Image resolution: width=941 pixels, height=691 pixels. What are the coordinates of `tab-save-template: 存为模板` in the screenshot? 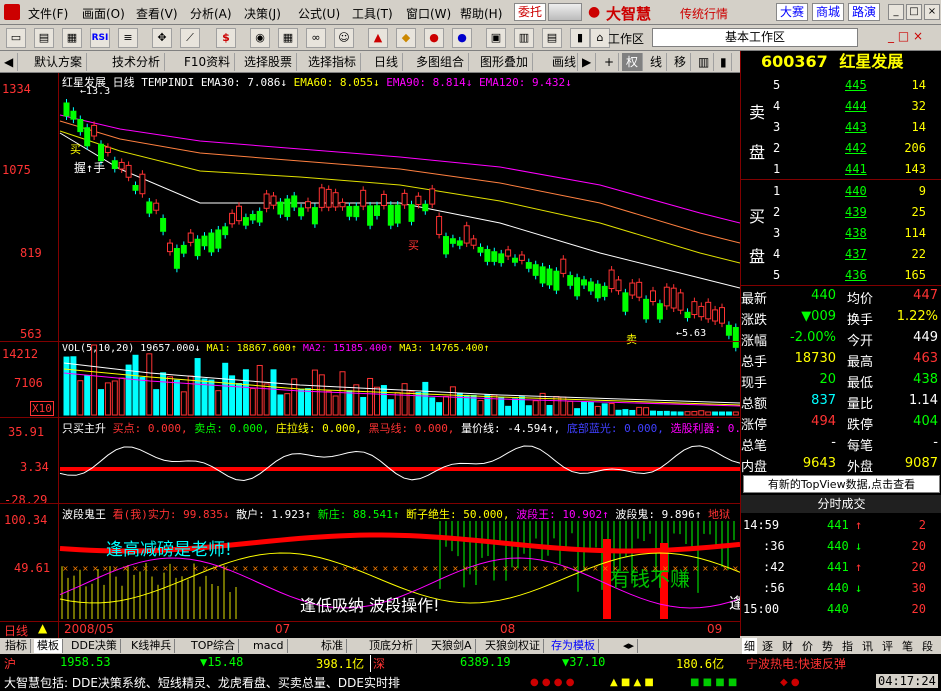 It's located at (573, 646).